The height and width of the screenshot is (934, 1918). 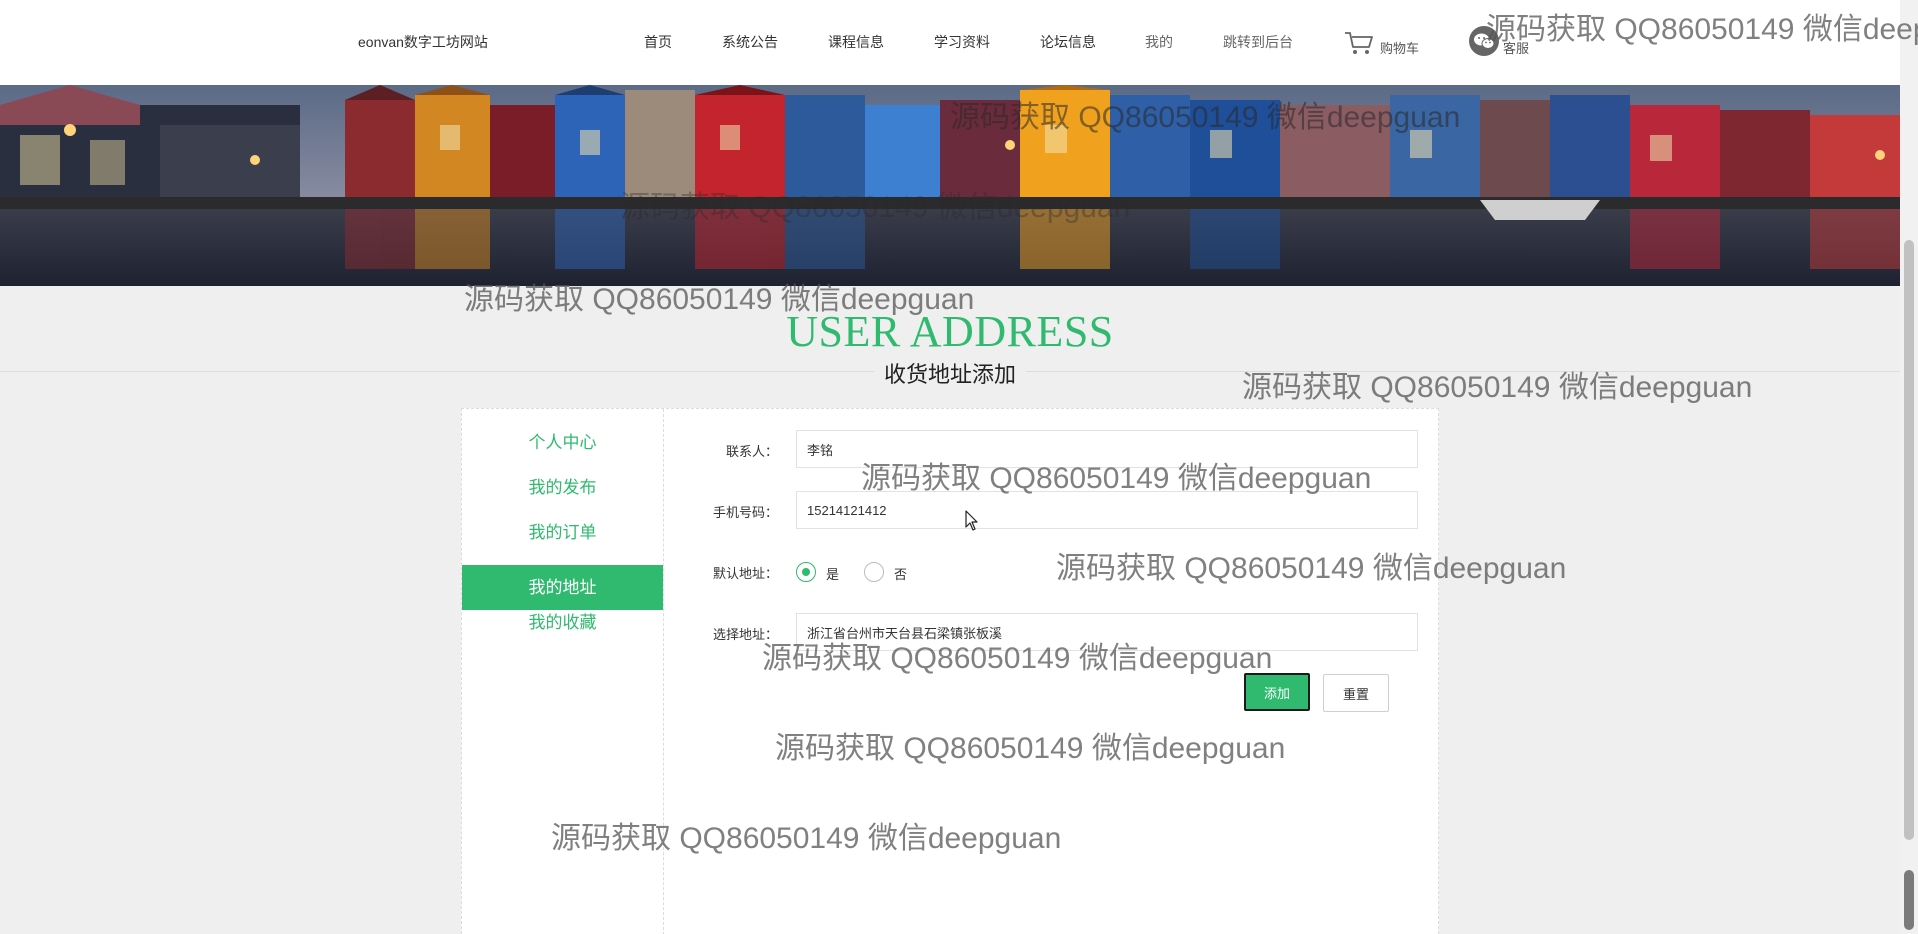 I want to click on section-title-en: USER ADDRESS, so click(x=950, y=331).